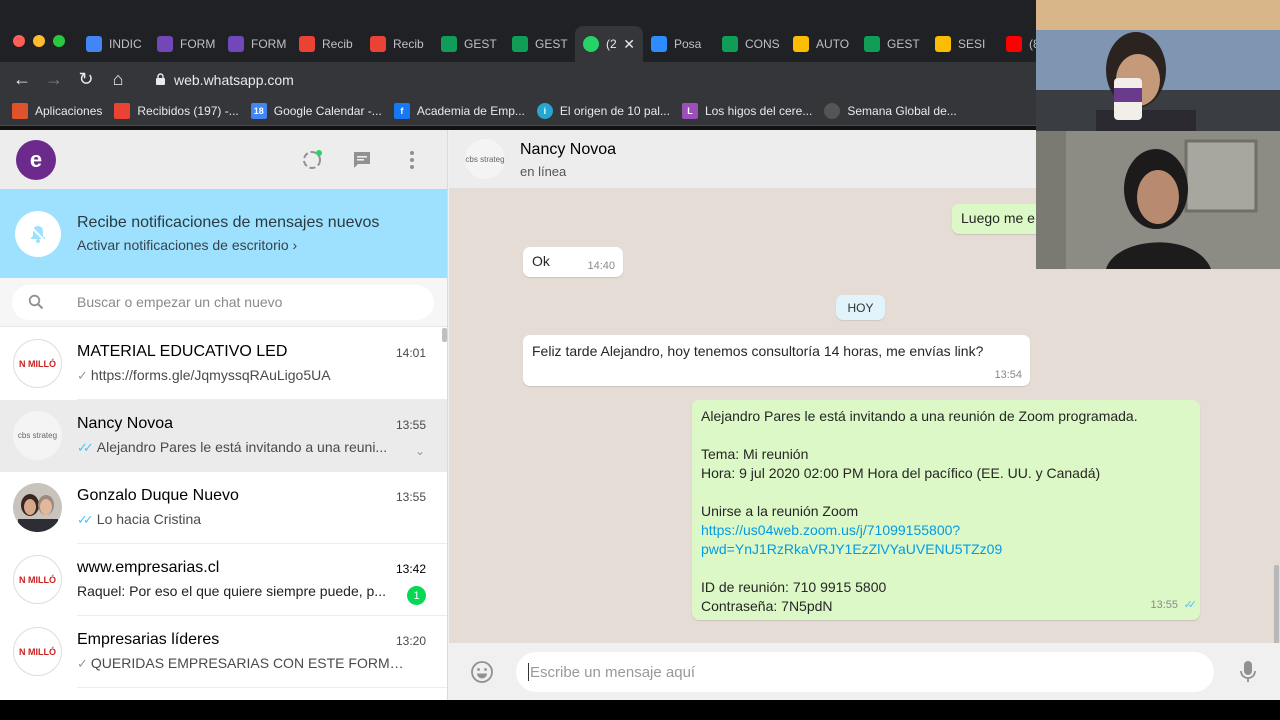  I want to click on status-icon, so click(312, 160).